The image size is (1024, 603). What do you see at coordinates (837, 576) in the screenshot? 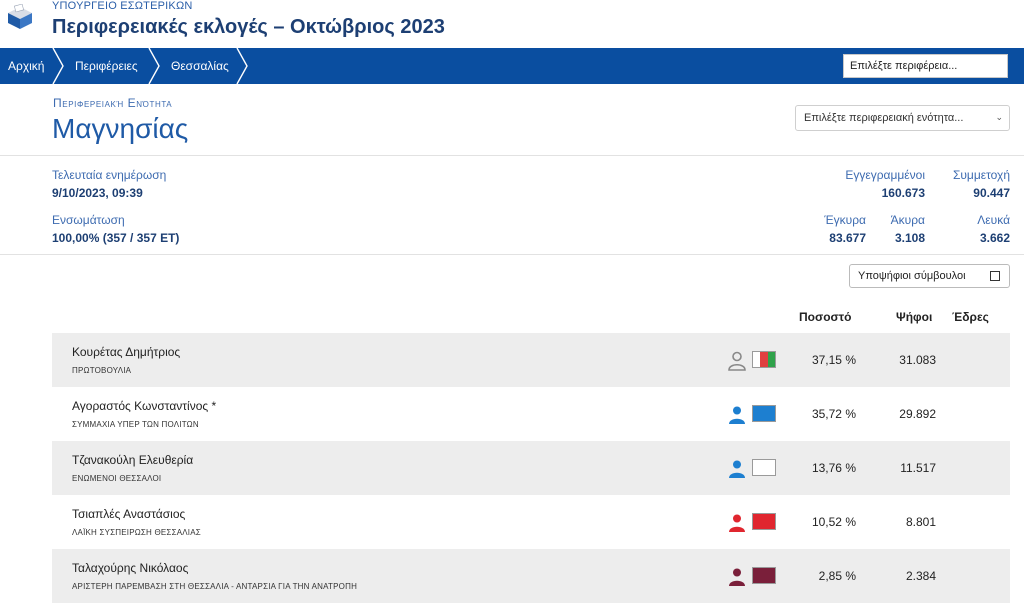
I see `percent-value: 2,85 %` at bounding box center [837, 576].